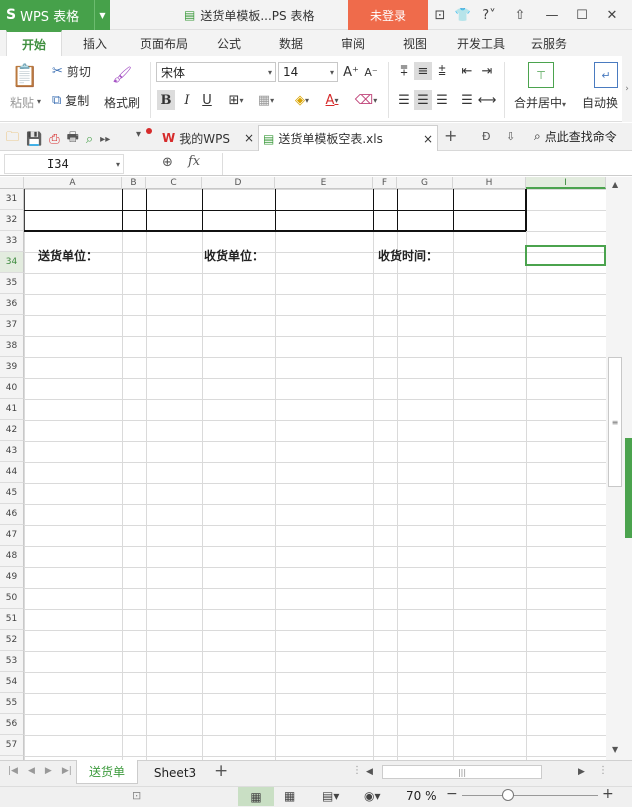 This screenshot has width=632, height=807. I want to click on skin-icon: ⊡, so click(440, 15).